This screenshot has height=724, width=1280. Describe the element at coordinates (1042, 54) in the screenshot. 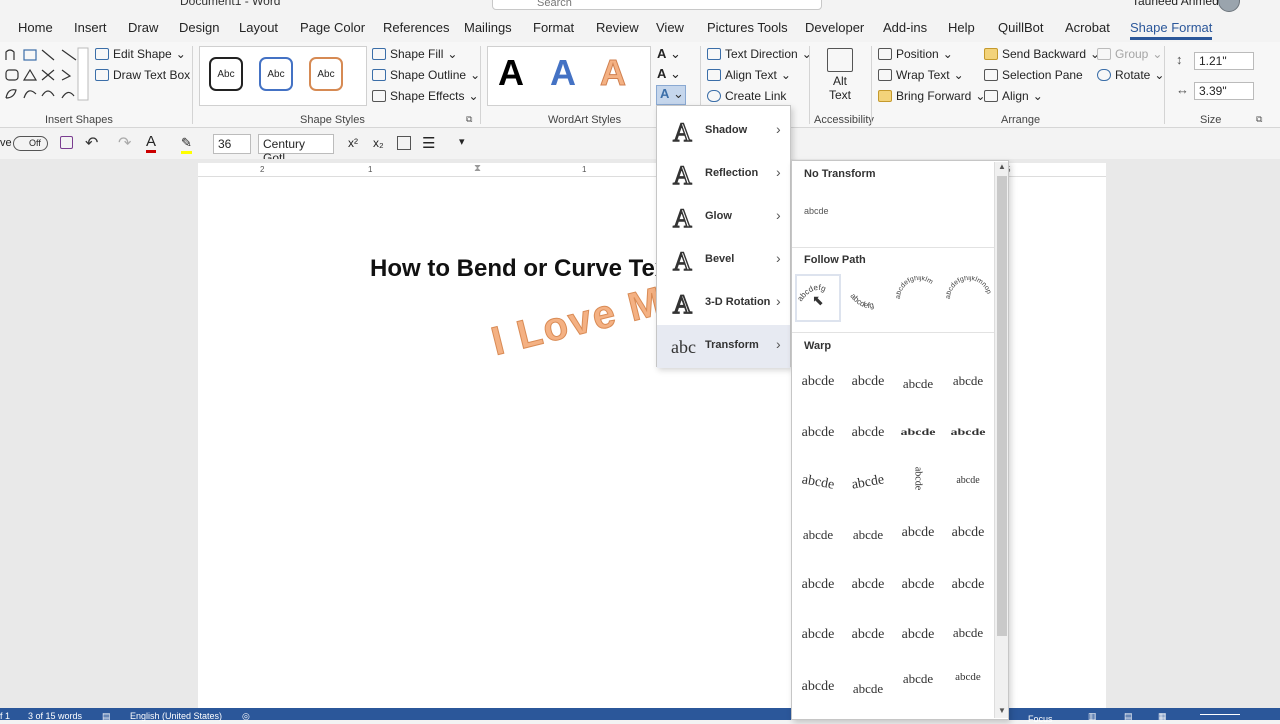

I see `send-backward-button: Send Backward ⌄` at that location.